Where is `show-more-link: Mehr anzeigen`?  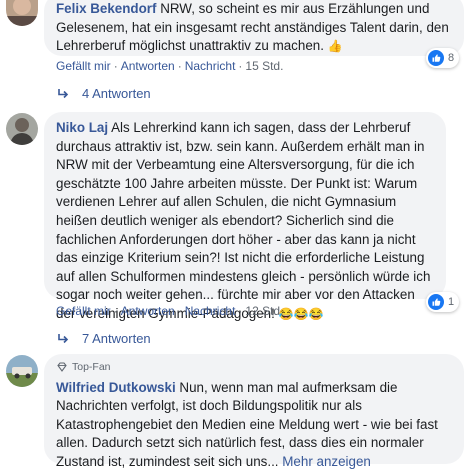 show-more-link: Mehr anzeigen is located at coordinates (326, 461).